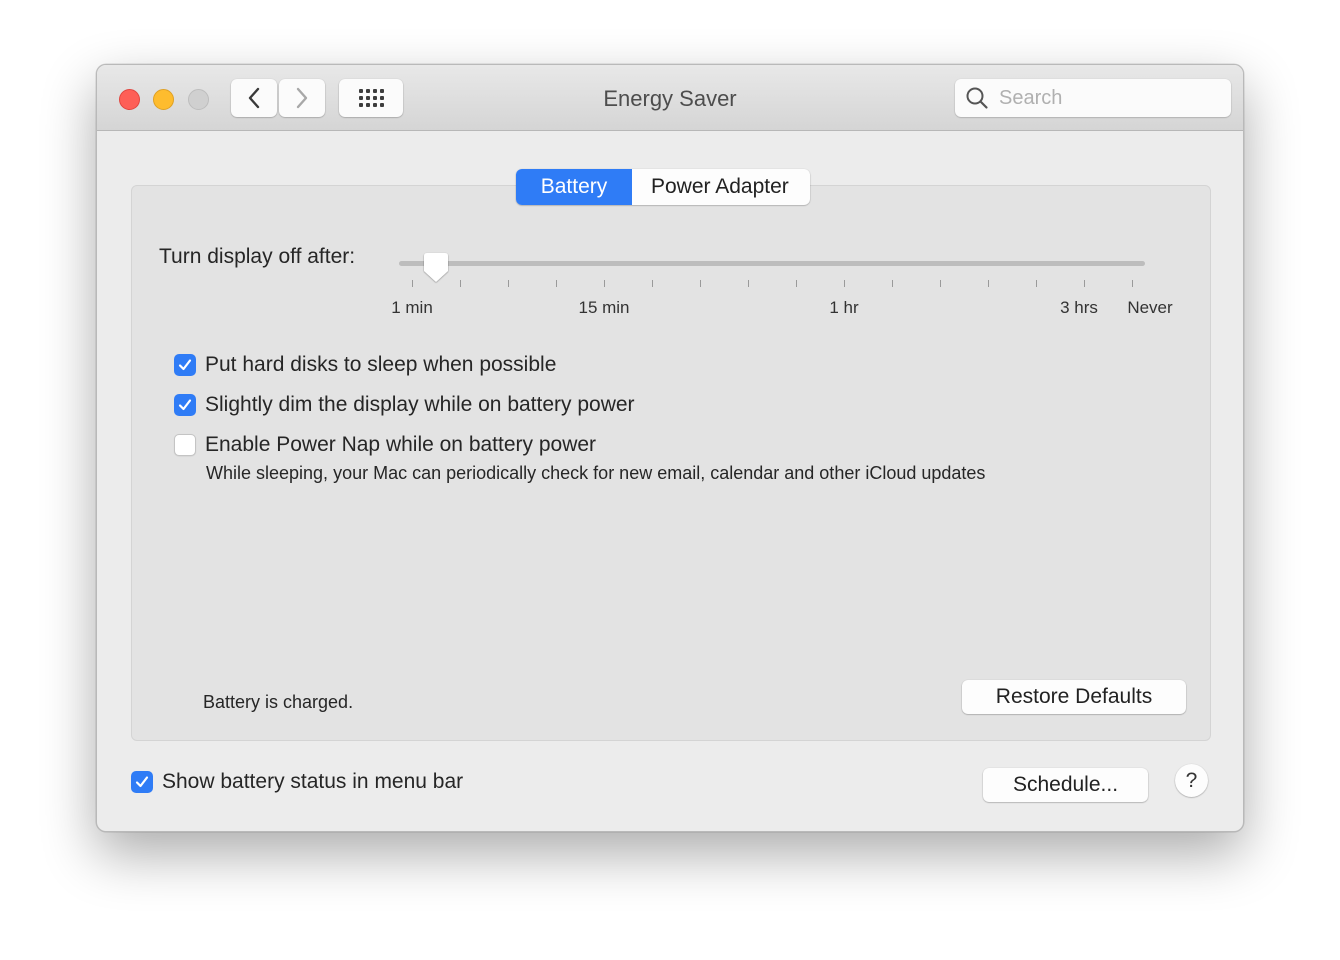  Describe the element at coordinates (670, 98) in the screenshot. I see `title-bar: Energy Saver` at that location.